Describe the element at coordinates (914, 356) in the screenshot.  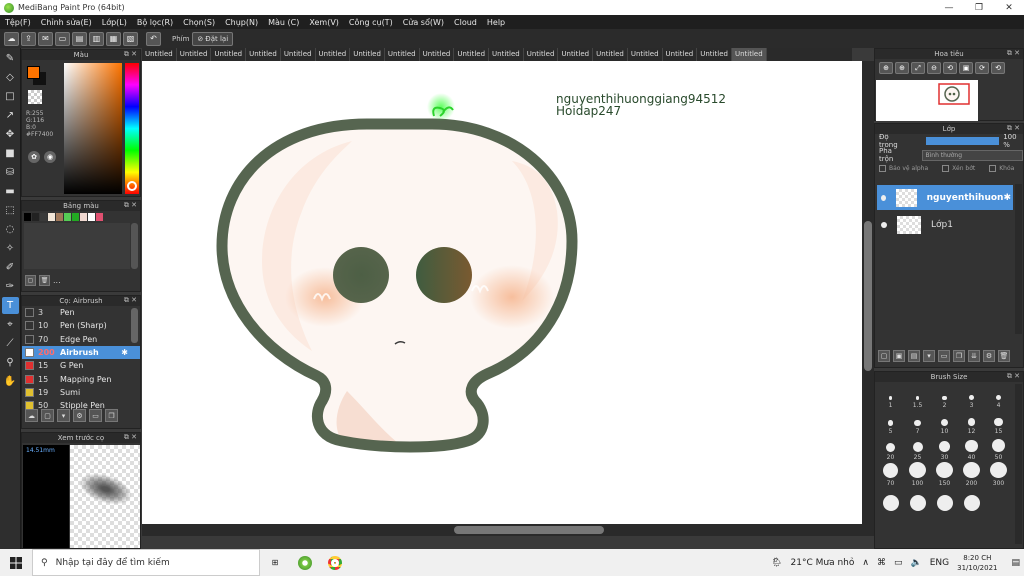
I see `new-8bit-layer-icon: ▤` at that location.